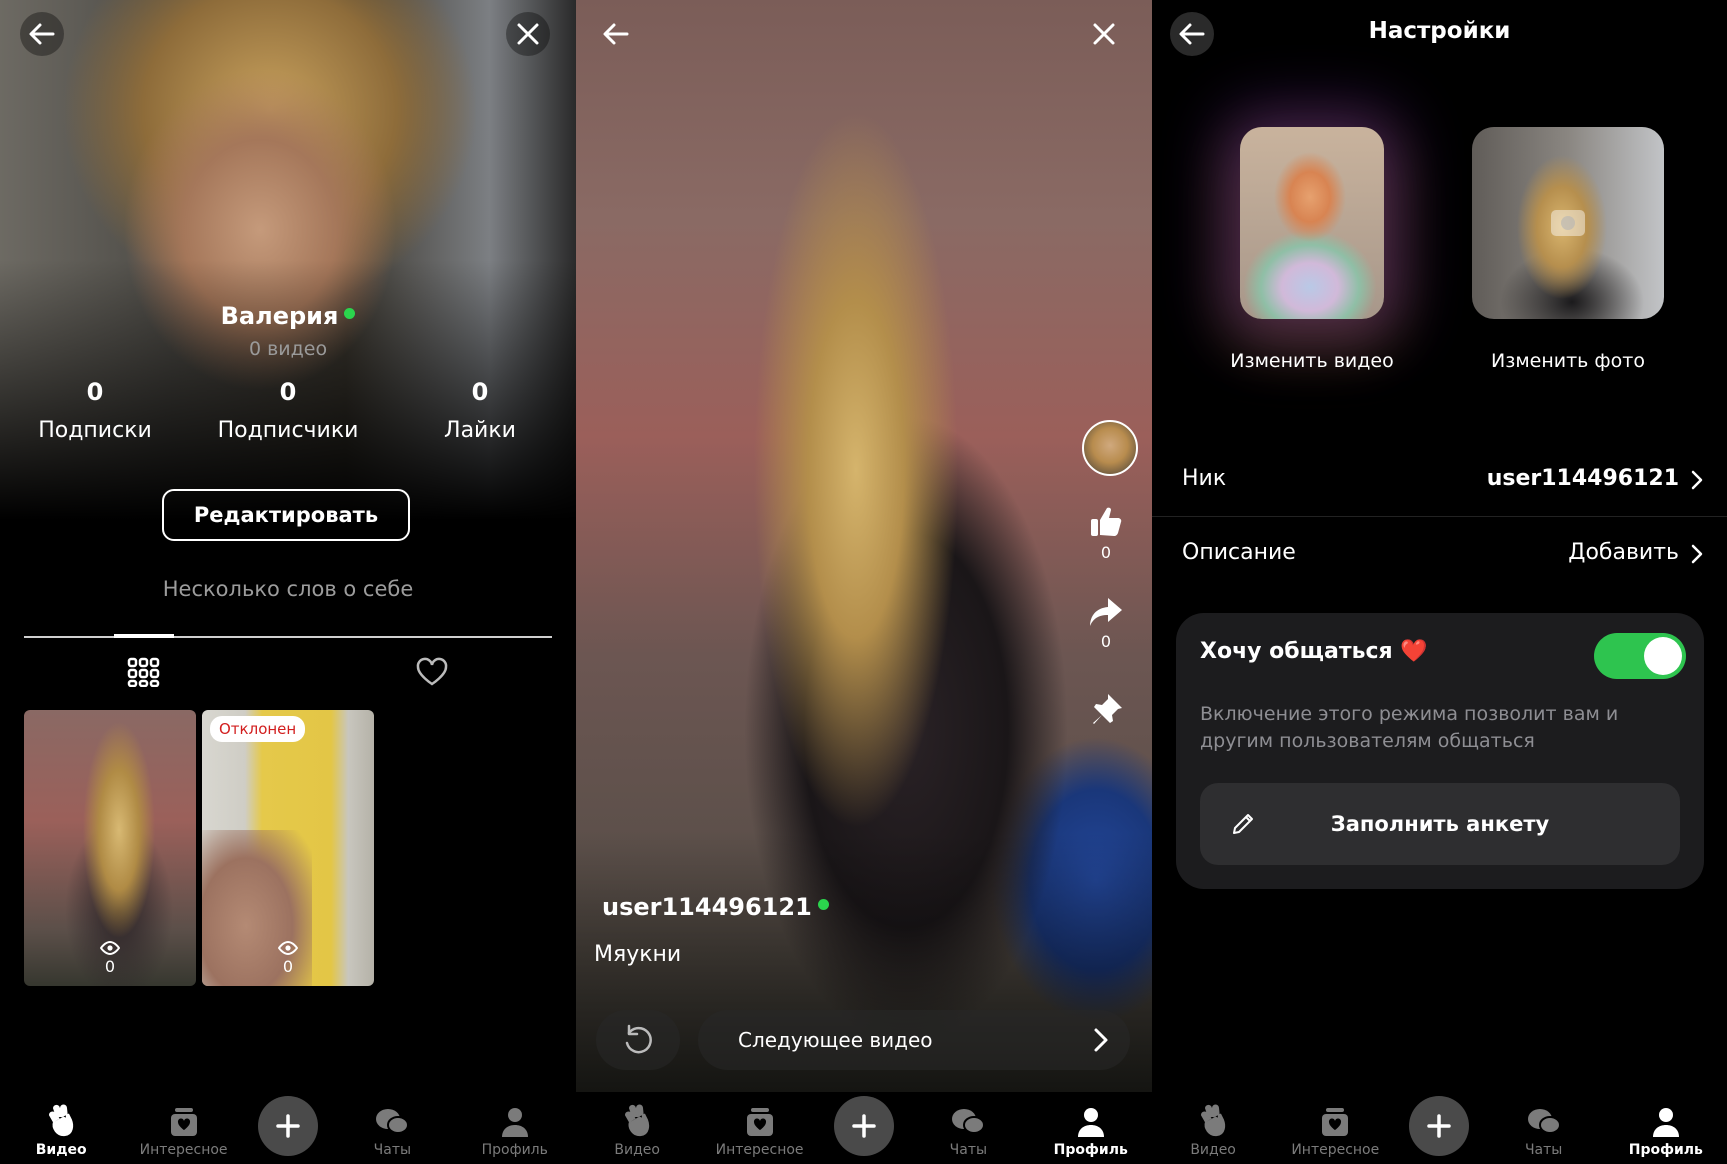 This screenshot has width=1727, height=1164. What do you see at coordinates (823, 904) in the screenshot?
I see `online-indicator` at bounding box center [823, 904].